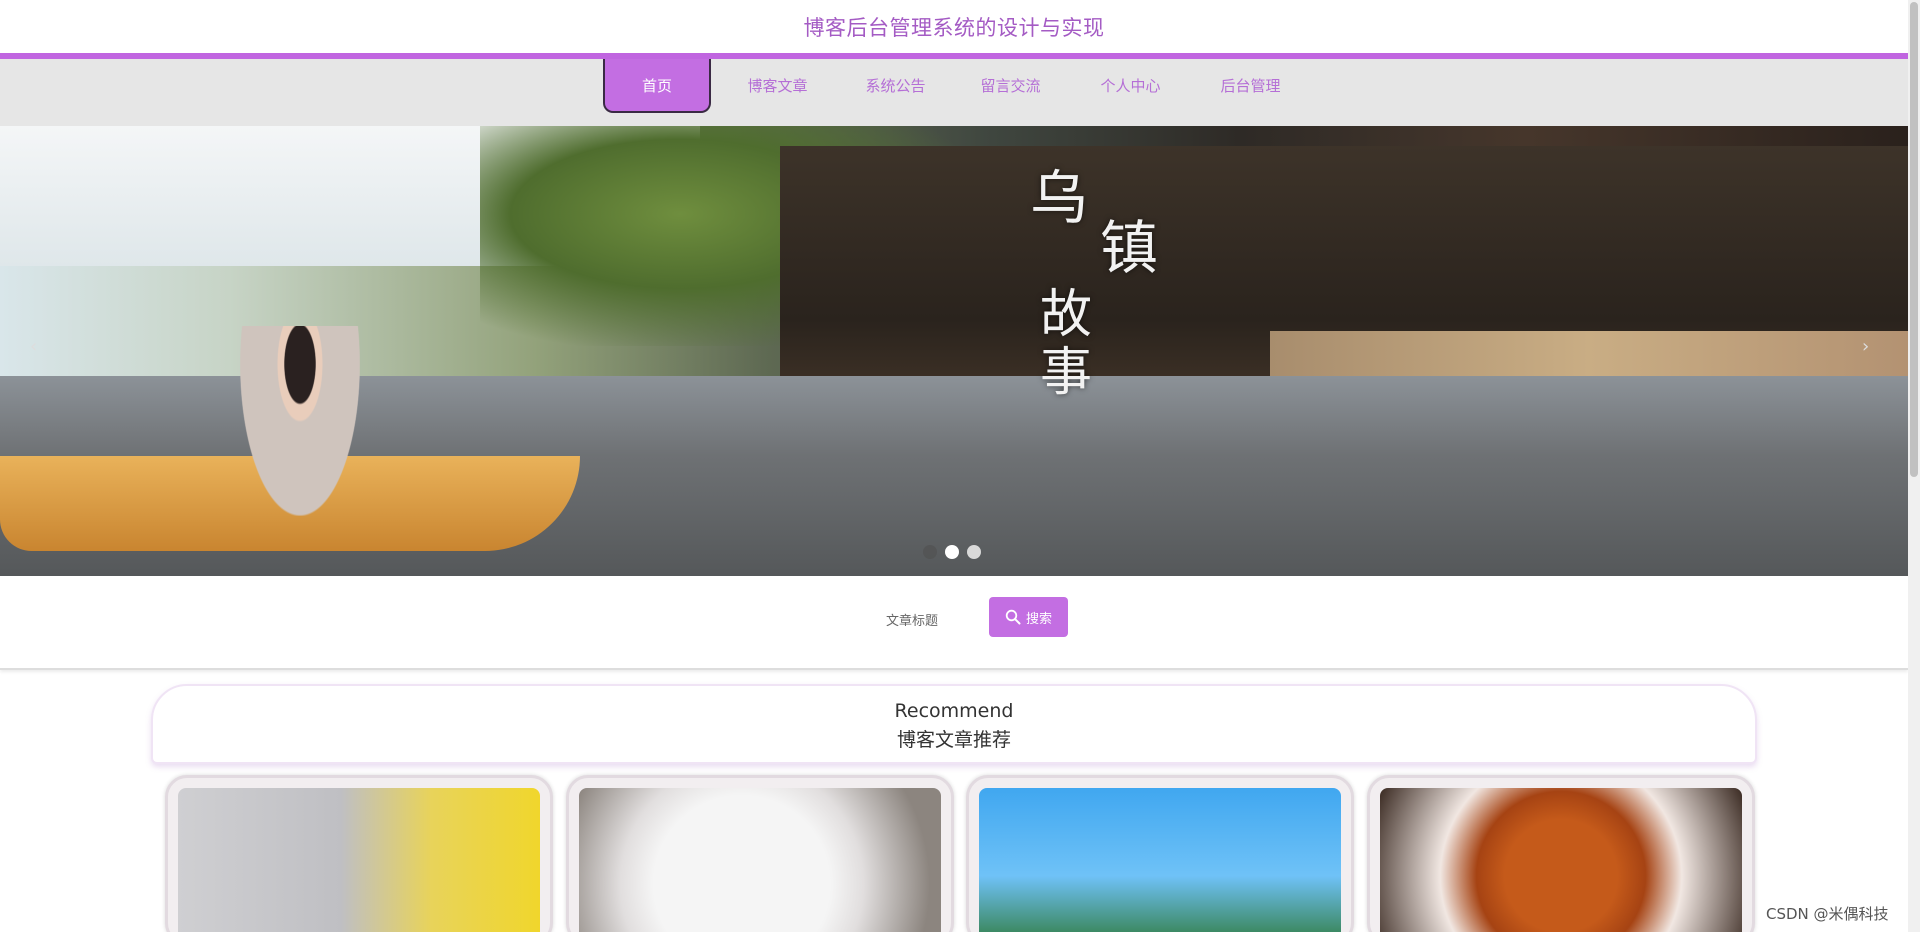 This screenshot has height=932, width=1920. I want to click on banner-dots, so click(952, 552).